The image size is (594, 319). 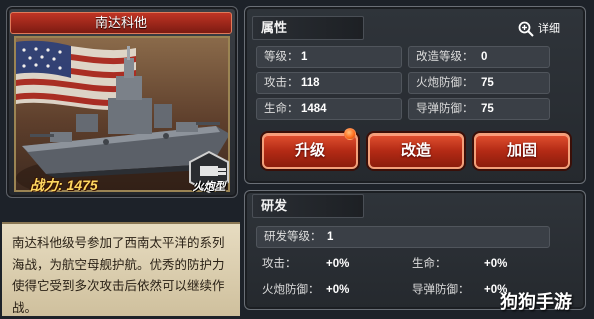 I want to click on reinforce-button: 加固, so click(x=522, y=151).